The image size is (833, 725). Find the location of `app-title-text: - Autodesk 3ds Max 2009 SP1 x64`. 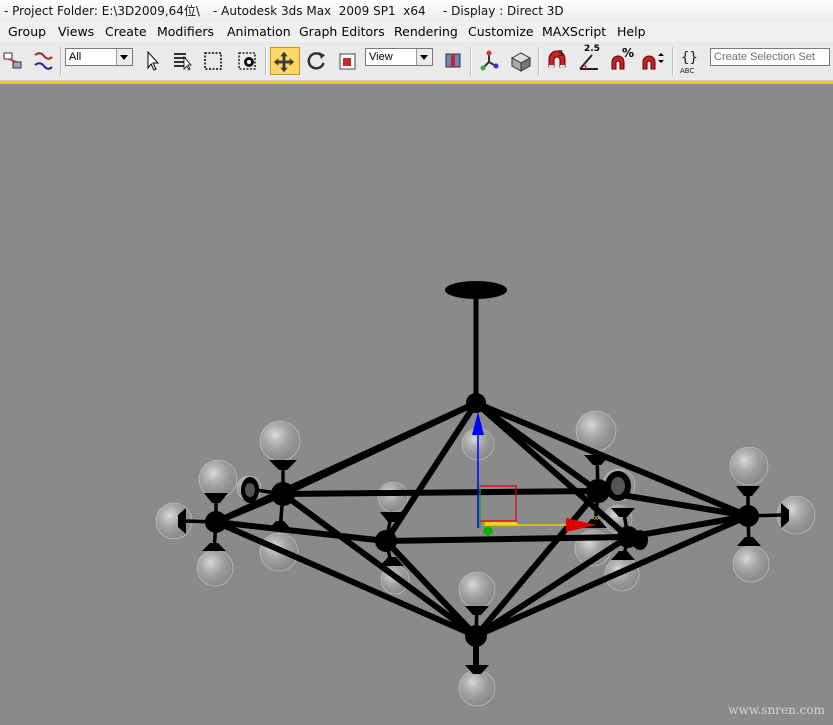

app-title-text: - Autodesk 3ds Max 2009 SP1 x64 is located at coordinates (319, 11).